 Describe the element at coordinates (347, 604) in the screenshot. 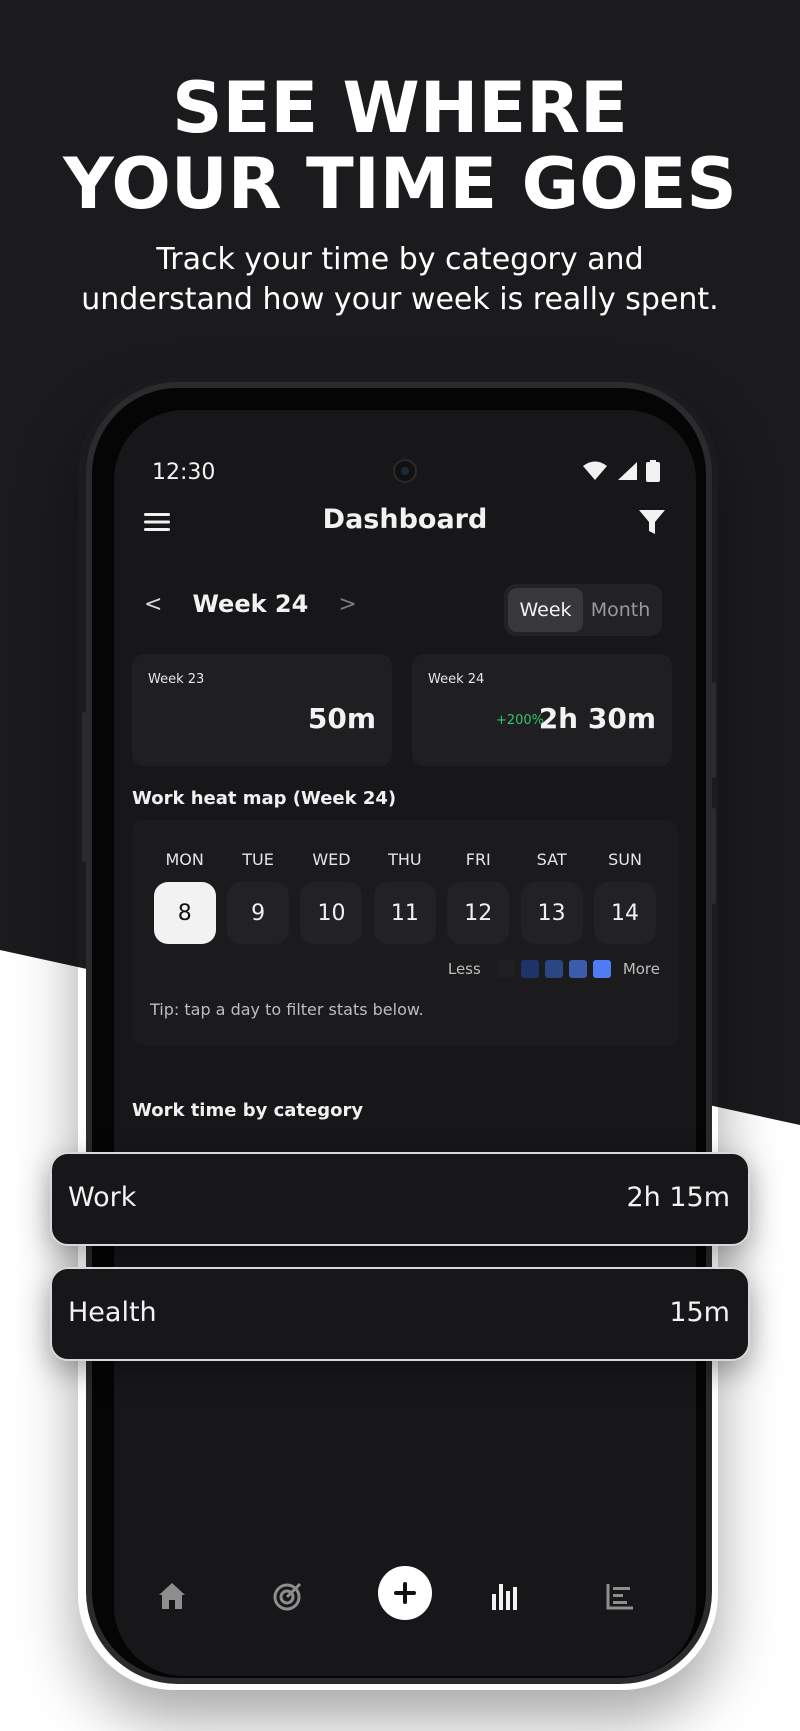

I see `next-week-button: >` at that location.